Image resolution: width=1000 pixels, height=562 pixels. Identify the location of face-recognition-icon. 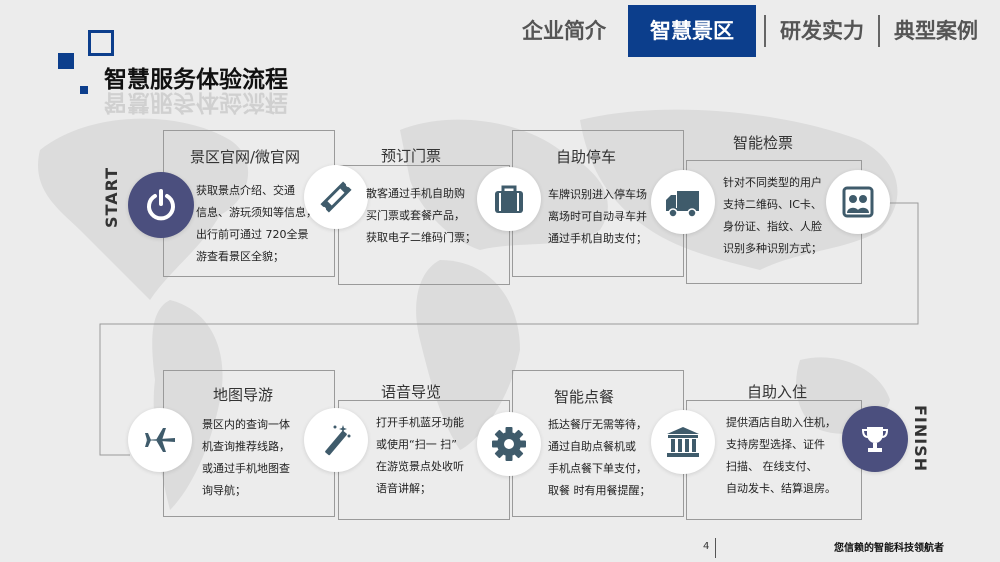
(858, 202).